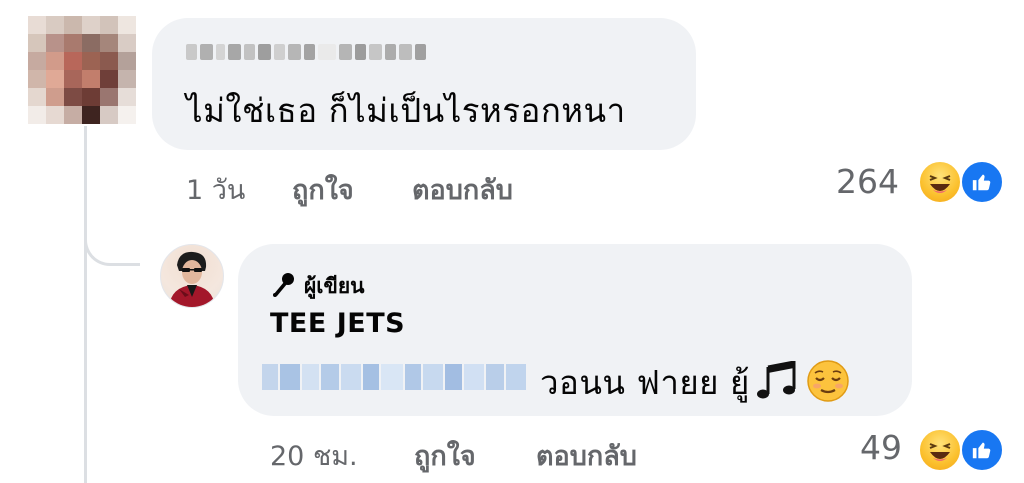  Describe the element at coordinates (881, 447) in the screenshot. I see `reply-reaction-count: 49` at that location.